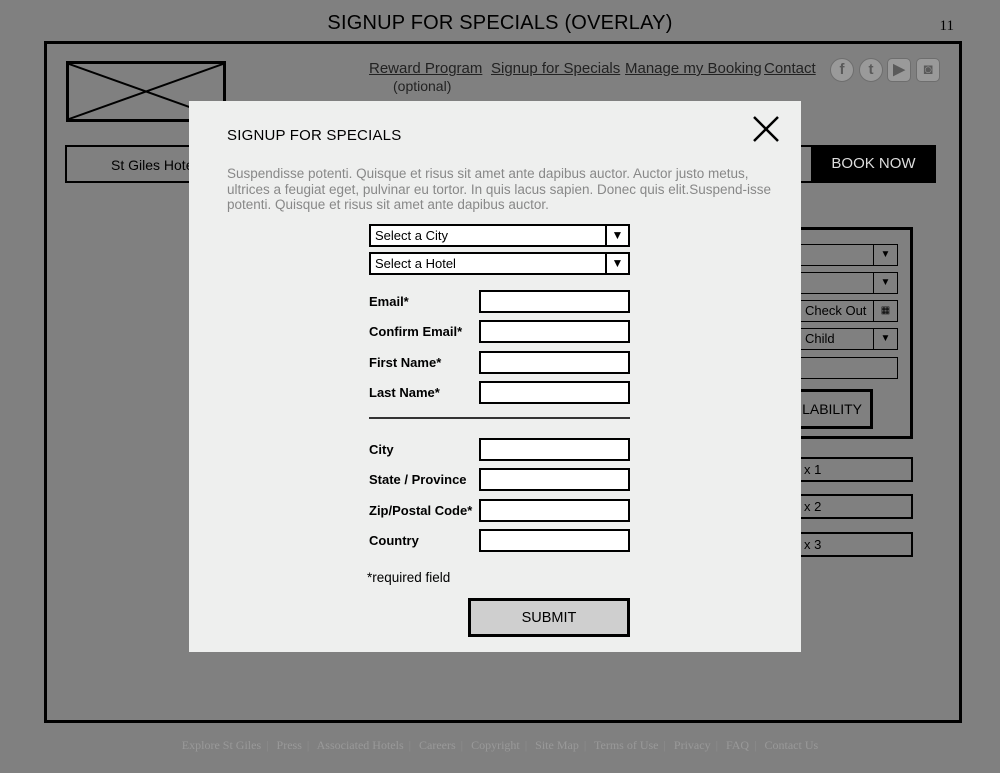 The image size is (1000, 773). I want to click on footer-press: Press, so click(289, 745).